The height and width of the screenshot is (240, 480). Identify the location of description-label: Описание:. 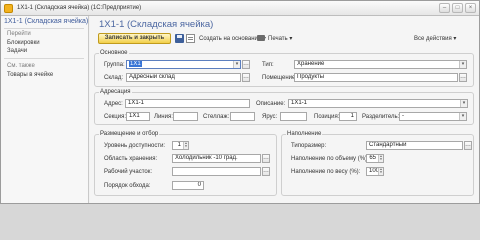
(271, 104).